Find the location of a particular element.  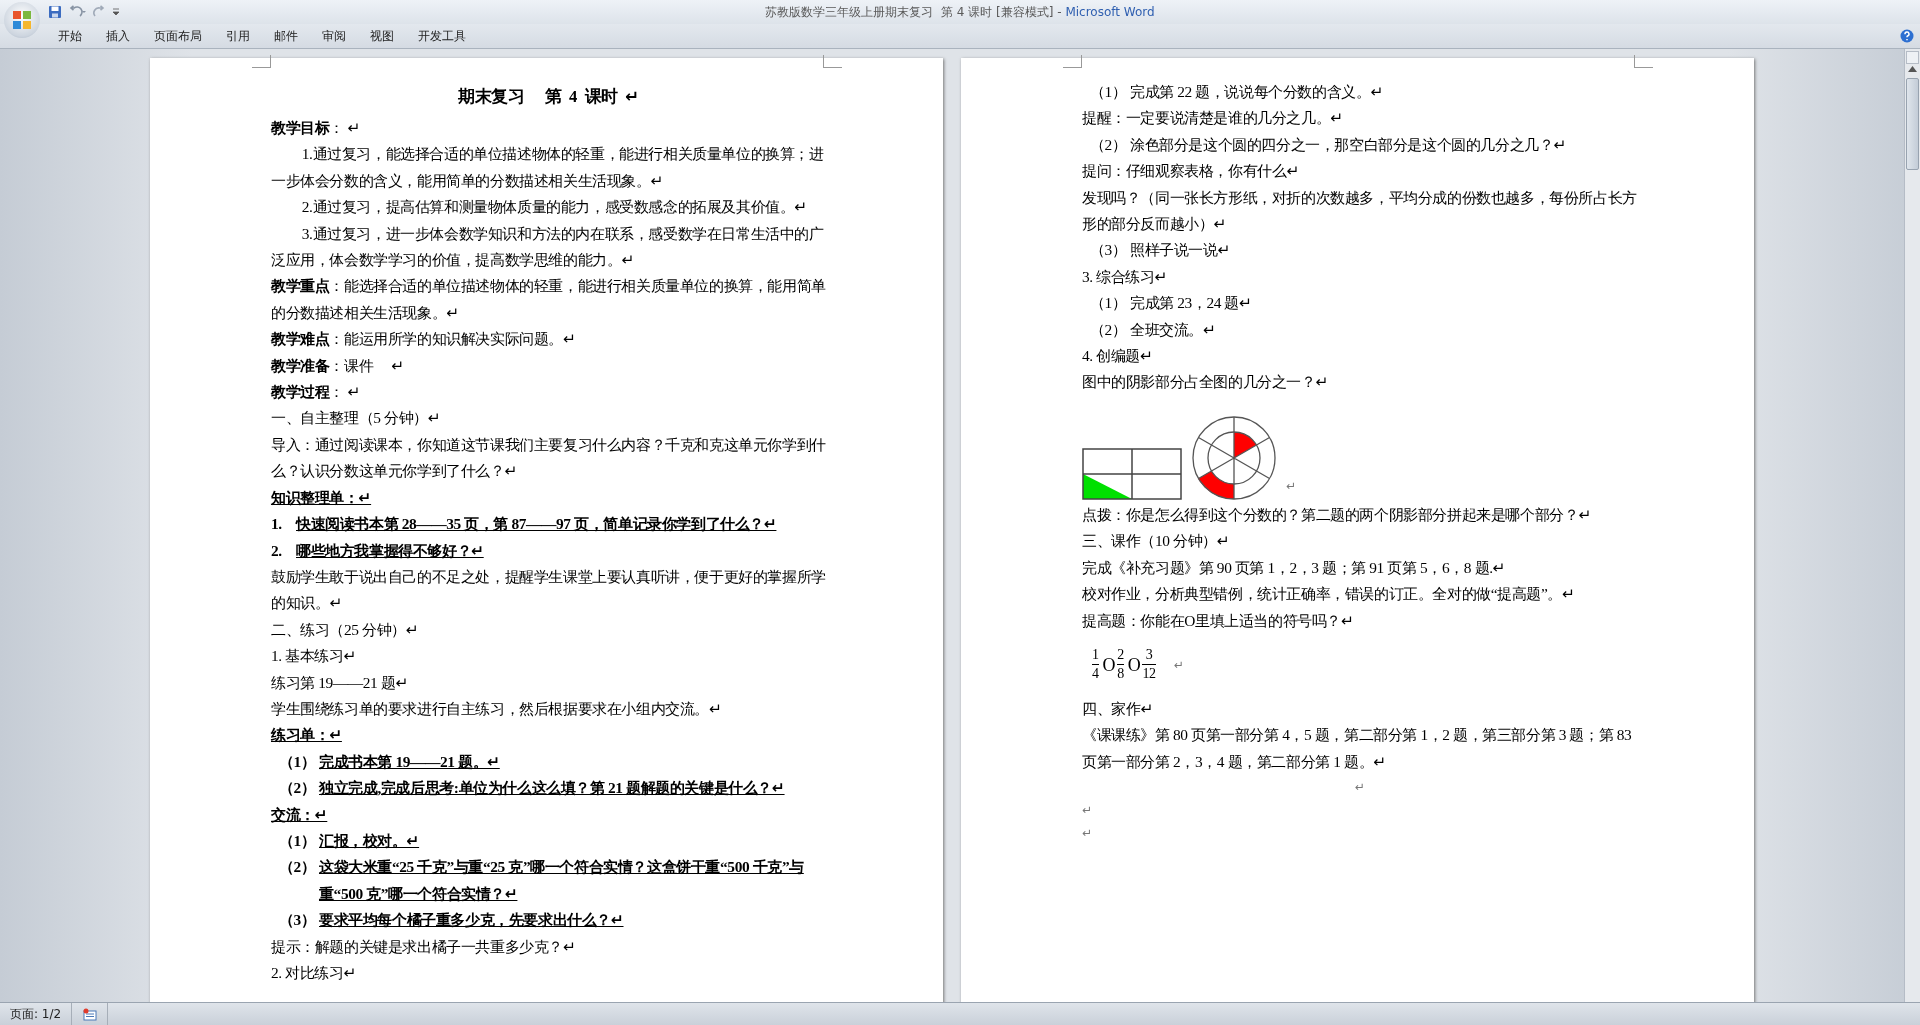

list-item-text: 快速阅读书本第 28——35 页，第 87——97 页，简单记录你学到了什么？↵ is located at coordinates (536, 524).